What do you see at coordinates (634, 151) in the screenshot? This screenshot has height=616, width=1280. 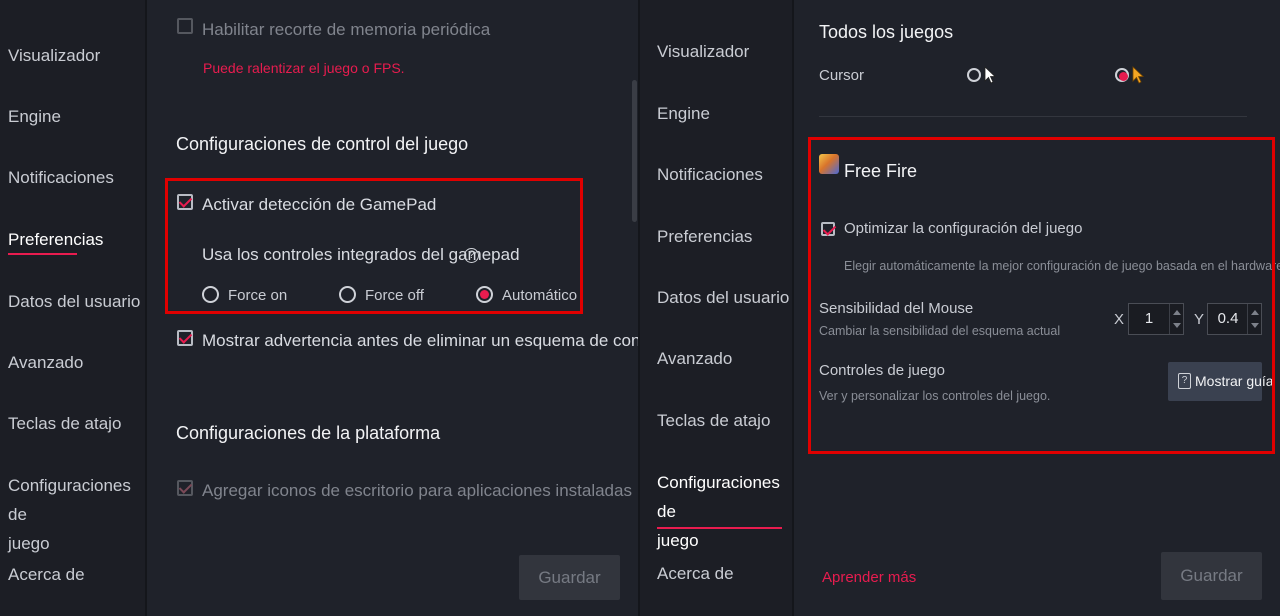 I see `scrollbar-thumb` at bounding box center [634, 151].